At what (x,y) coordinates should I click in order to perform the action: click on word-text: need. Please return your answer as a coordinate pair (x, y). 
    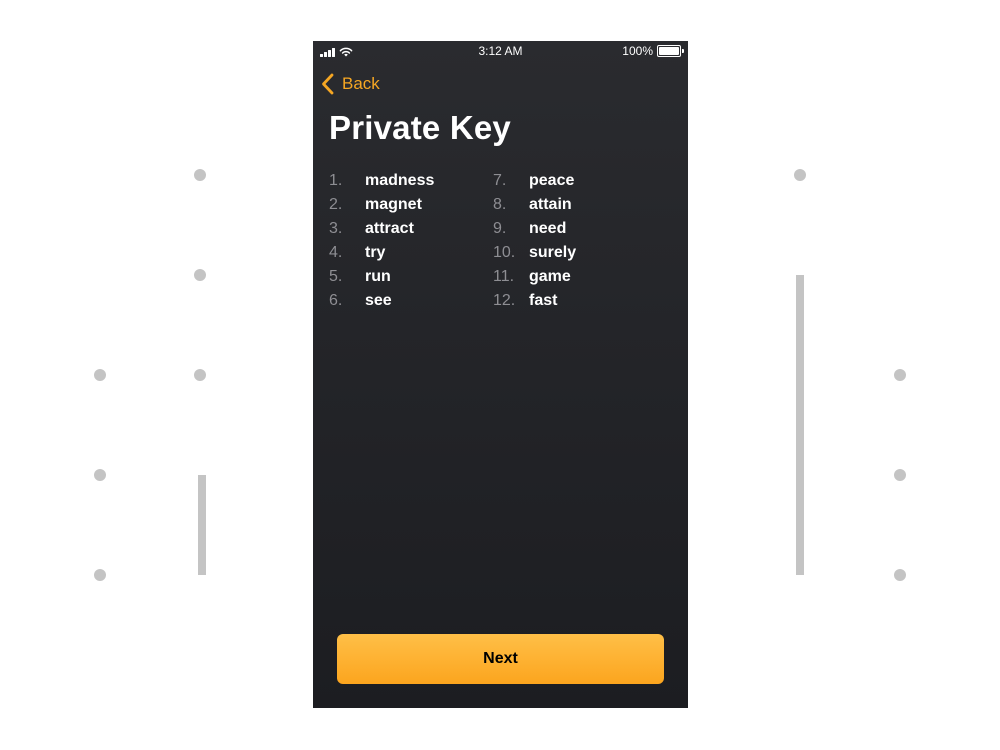
    Looking at the image, I should click on (548, 228).